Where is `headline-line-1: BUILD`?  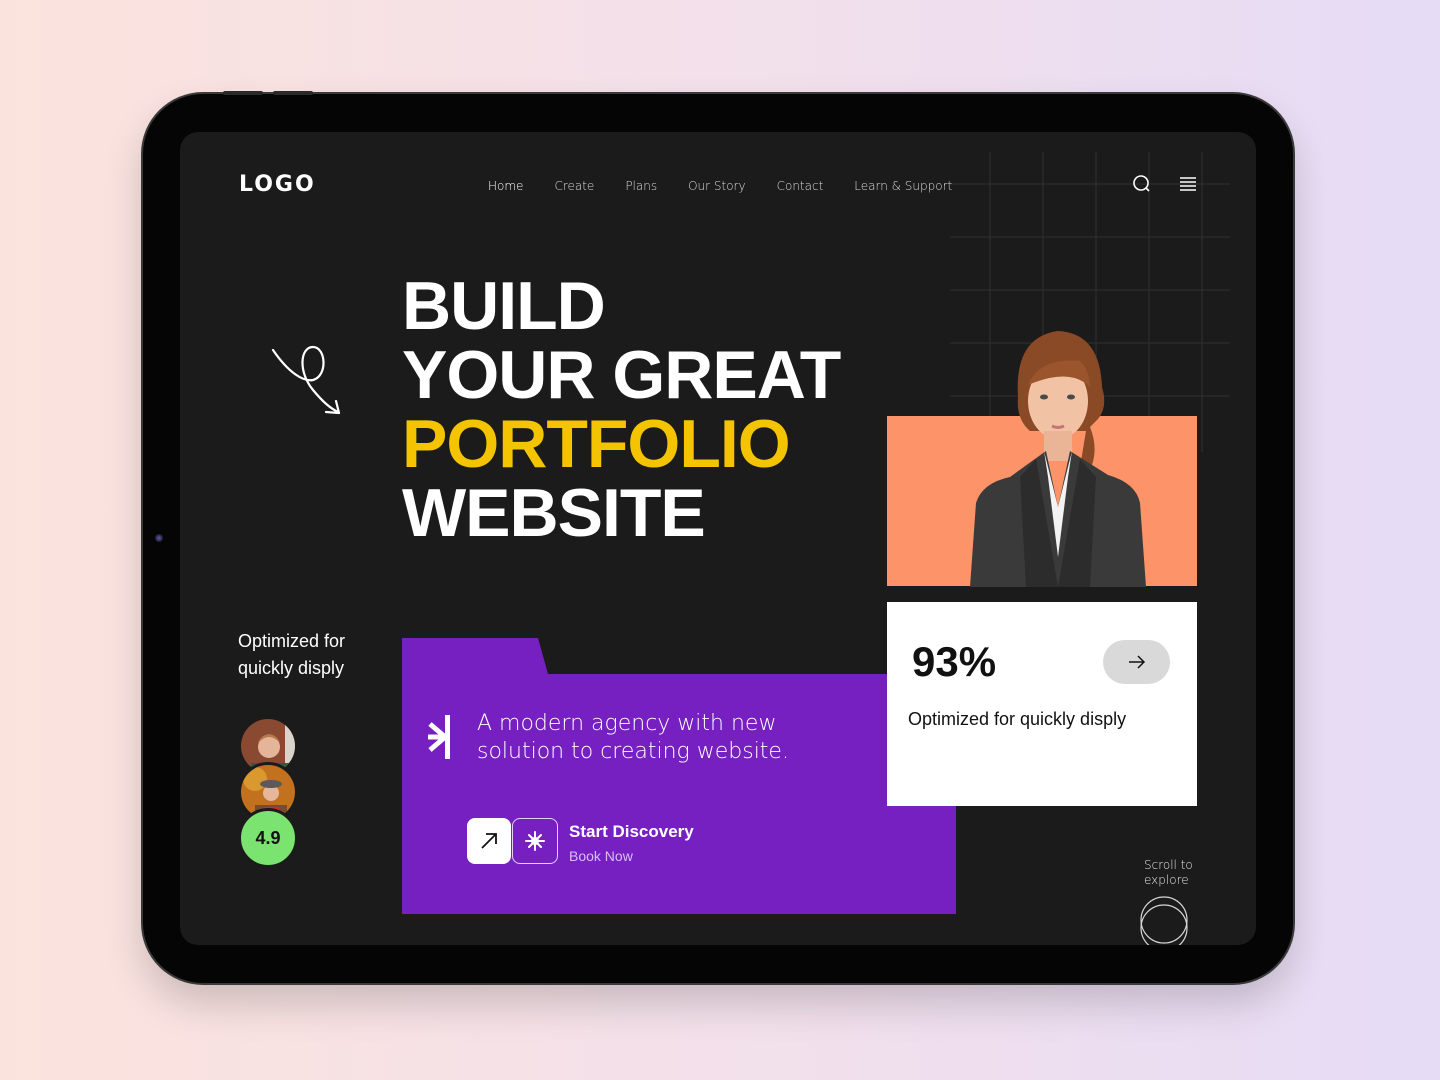
headline-line-1: BUILD is located at coordinates (504, 306).